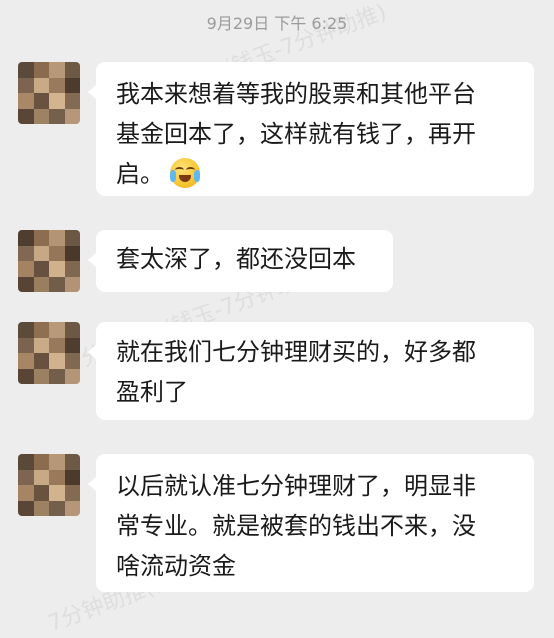  Describe the element at coordinates (185, 173) in the screenshot. I see `face-with-tears-of-joy-icon` at that location.